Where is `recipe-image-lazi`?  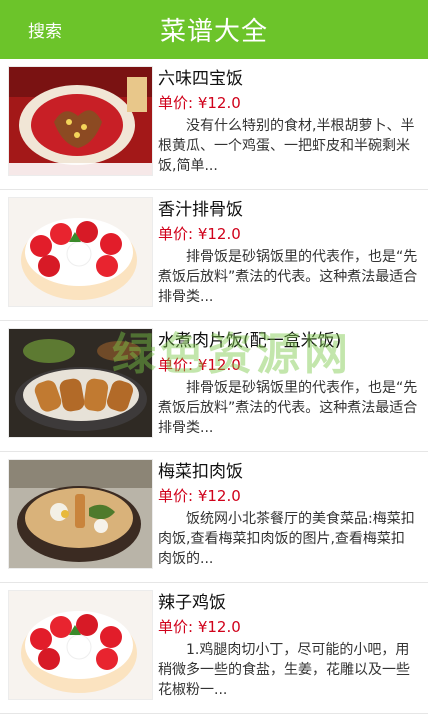 recipe-image-lazi is located at coordinates (80, 645).